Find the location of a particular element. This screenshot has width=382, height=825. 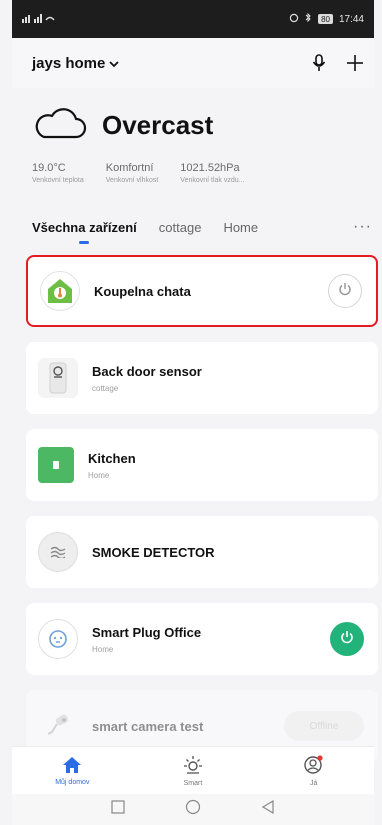

door-sensor-icon is located at coordinates (58, 378).